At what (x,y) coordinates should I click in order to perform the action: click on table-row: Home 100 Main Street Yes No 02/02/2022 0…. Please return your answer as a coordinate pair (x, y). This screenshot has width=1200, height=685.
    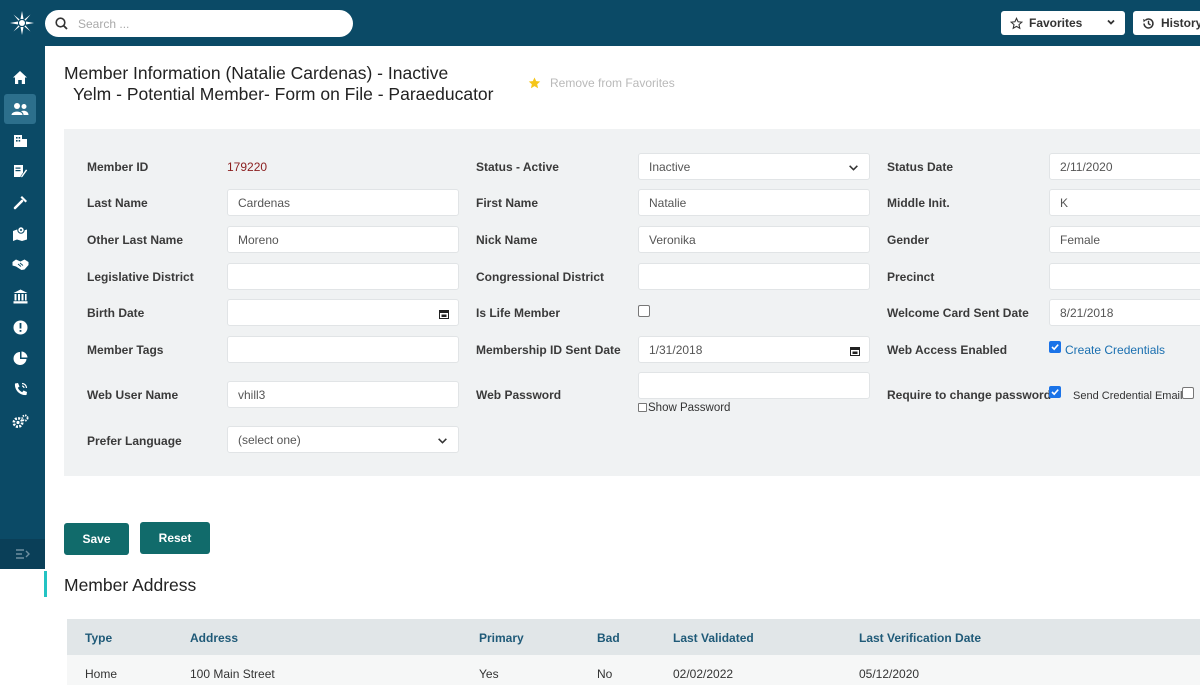
    Looking at the image, I should click on (633, 670).